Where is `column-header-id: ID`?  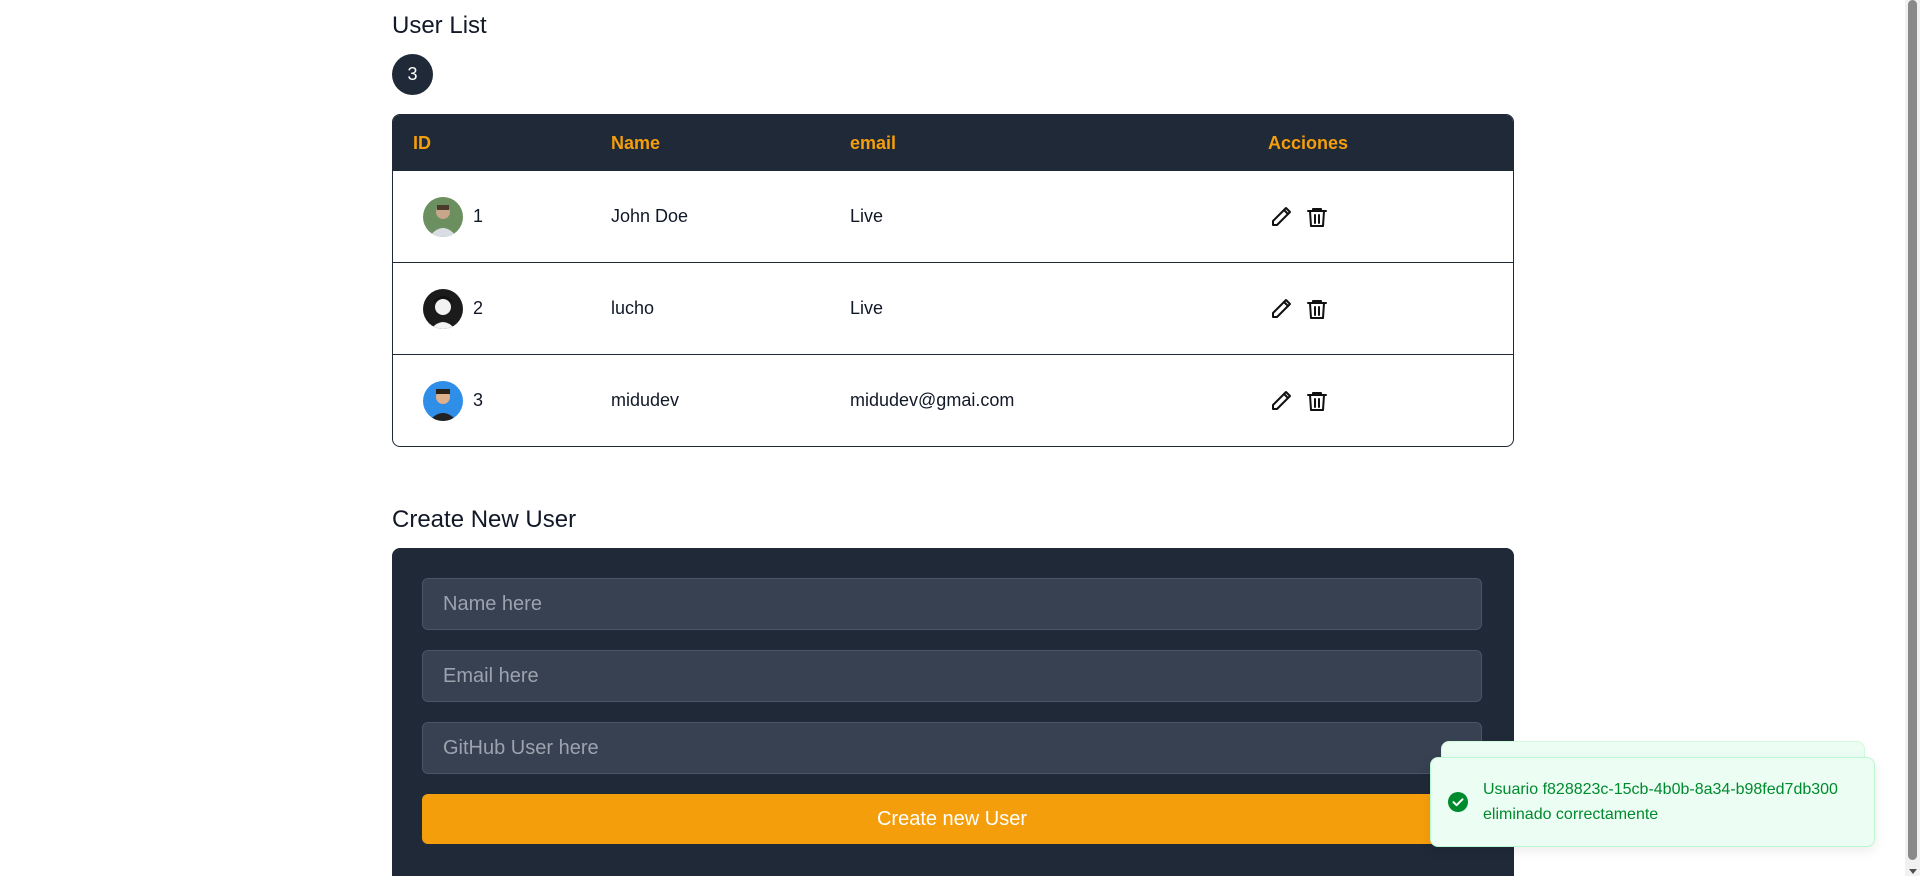
column-header-id: ID is located at coordinates (422, 142).